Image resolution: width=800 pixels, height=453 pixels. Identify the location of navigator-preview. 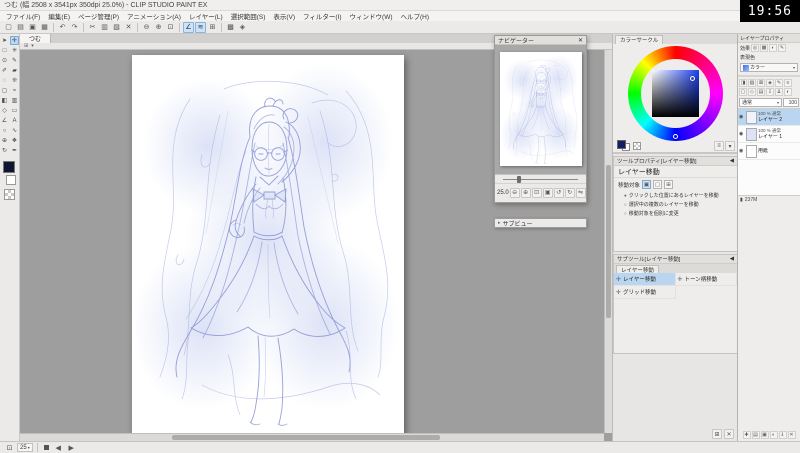
(540, 110).